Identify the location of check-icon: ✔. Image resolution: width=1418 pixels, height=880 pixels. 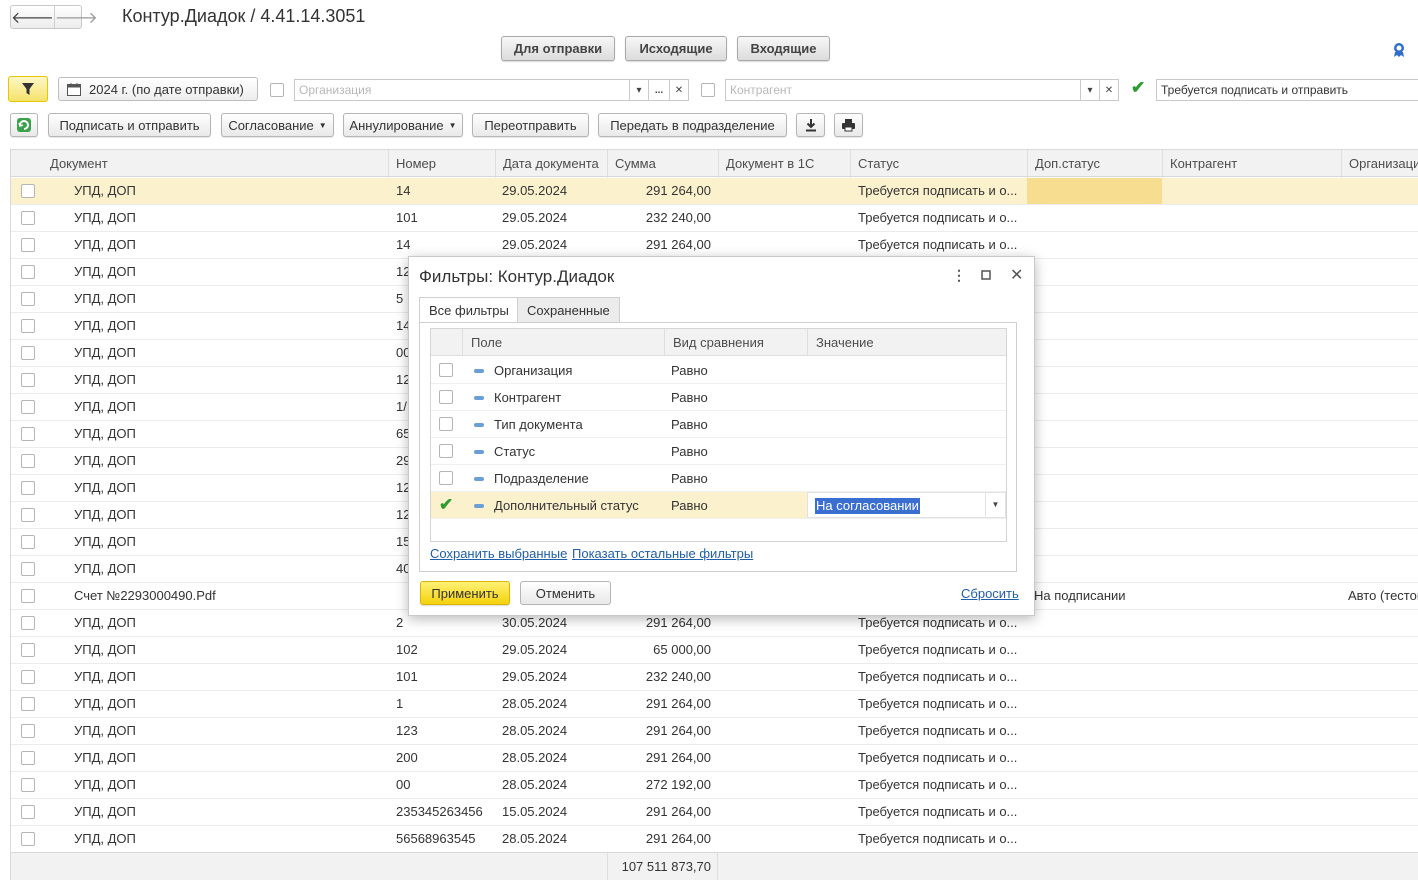
(446, 505).